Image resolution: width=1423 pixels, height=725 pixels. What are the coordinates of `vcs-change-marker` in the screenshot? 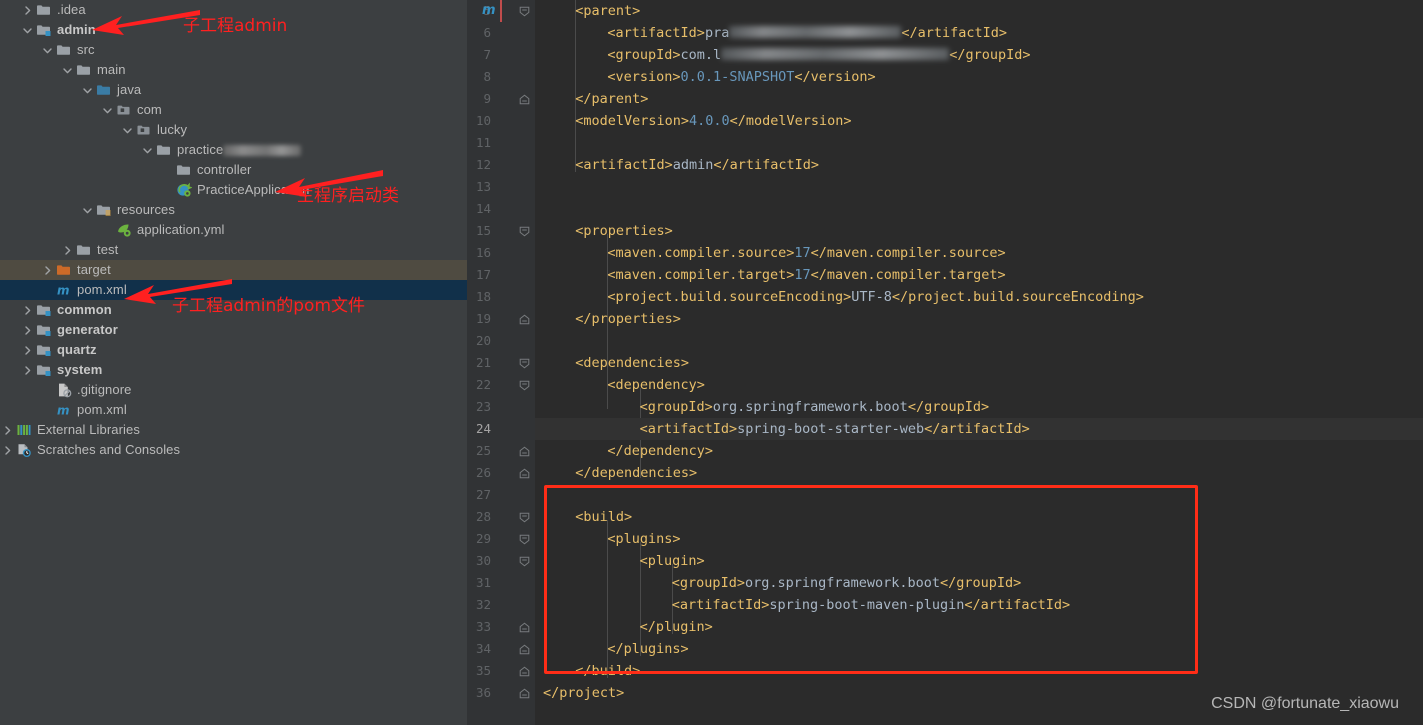 It's located at (501, 11).